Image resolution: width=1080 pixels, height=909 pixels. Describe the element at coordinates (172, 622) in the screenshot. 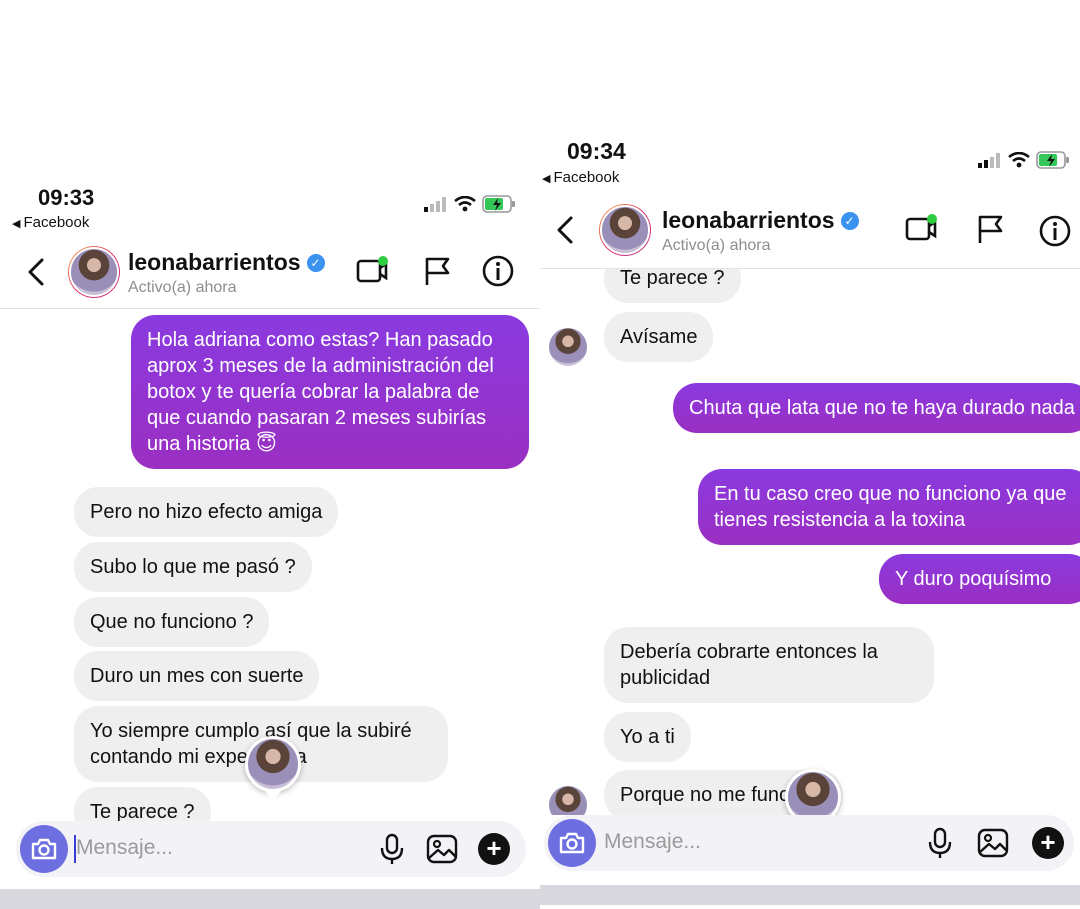

I see `message-incoming: Que no funciono ?` at that location.